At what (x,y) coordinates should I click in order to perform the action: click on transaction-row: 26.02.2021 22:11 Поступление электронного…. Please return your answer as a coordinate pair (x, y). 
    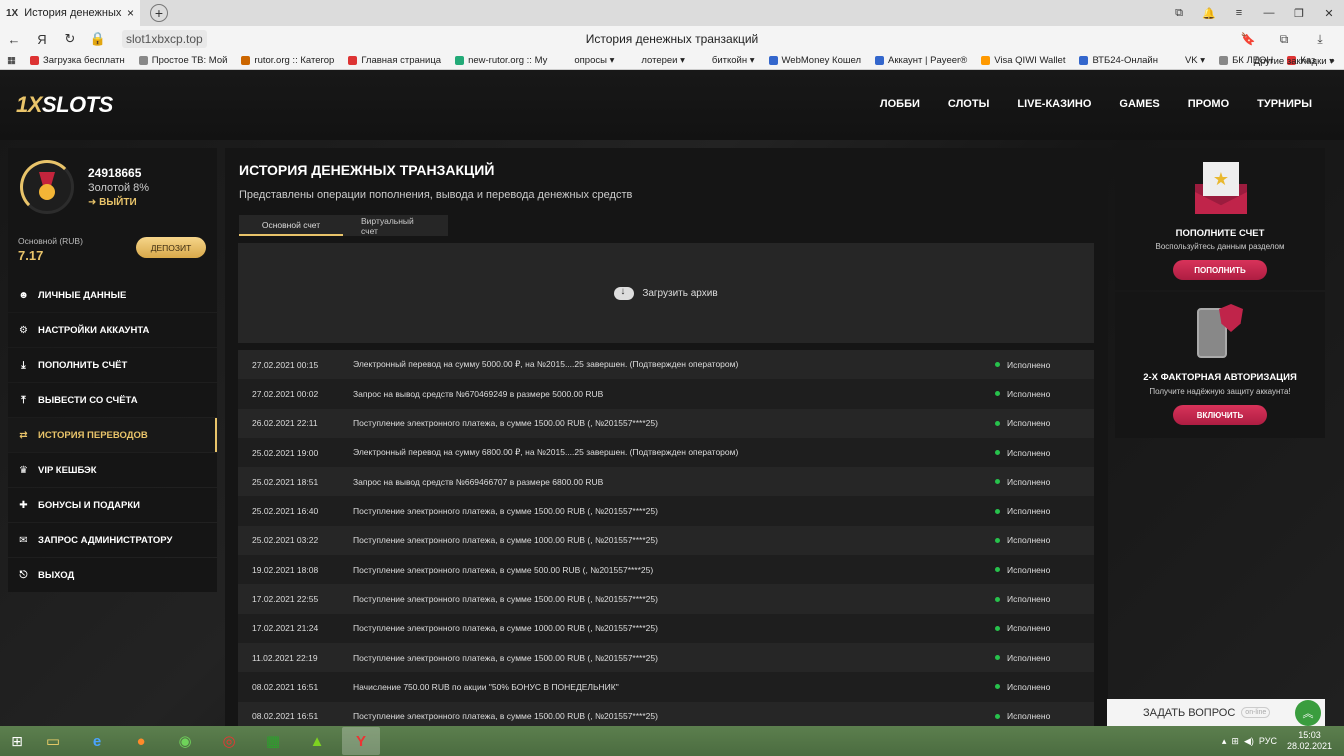
    Looking at the image, I should click on (666, 423).